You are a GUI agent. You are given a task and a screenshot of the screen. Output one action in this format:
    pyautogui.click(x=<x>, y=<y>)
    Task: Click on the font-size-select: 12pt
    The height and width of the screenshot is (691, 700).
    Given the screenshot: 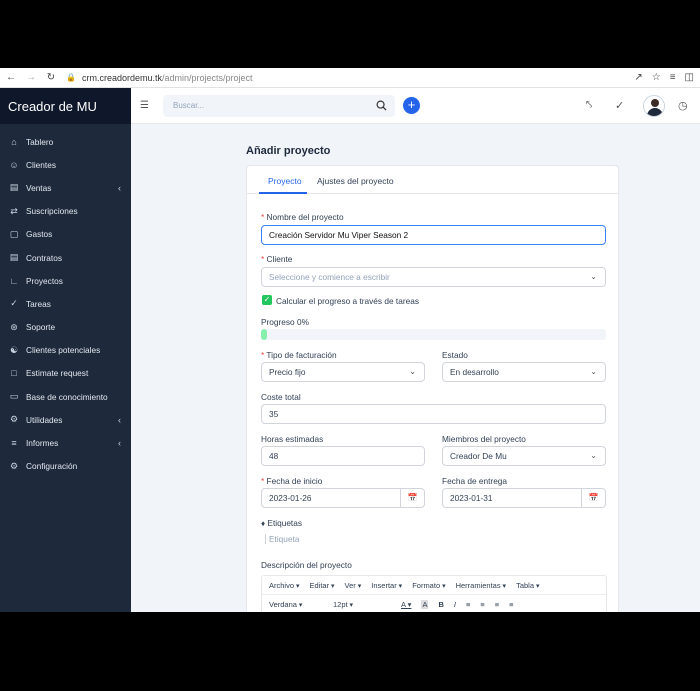 What is the action you would take?
    pyautogui.click(x=362, y=604)
    